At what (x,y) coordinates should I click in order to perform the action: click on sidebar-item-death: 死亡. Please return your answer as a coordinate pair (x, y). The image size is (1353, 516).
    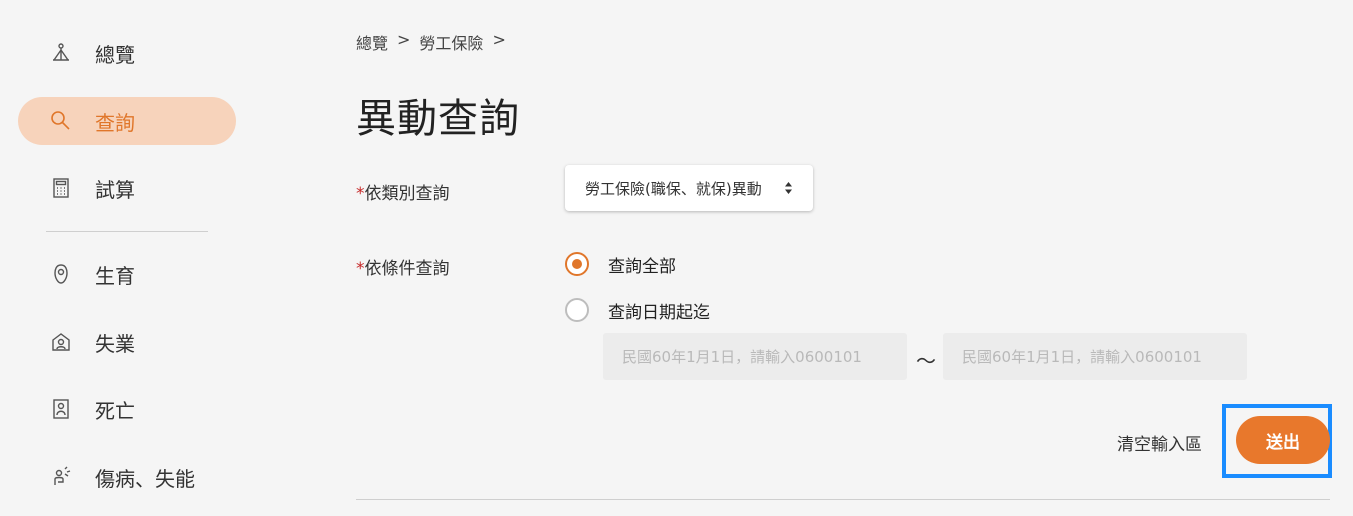
    Looking at the image, I should click on (127, 409).